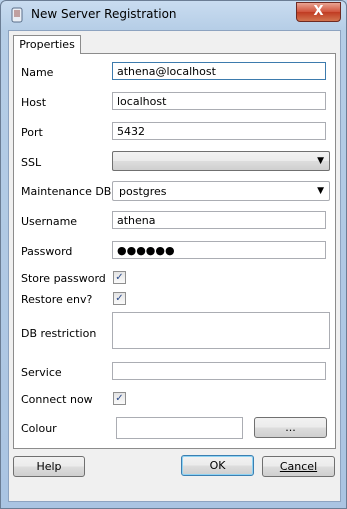  I want to click on username-field: athena, so click(219, 220).